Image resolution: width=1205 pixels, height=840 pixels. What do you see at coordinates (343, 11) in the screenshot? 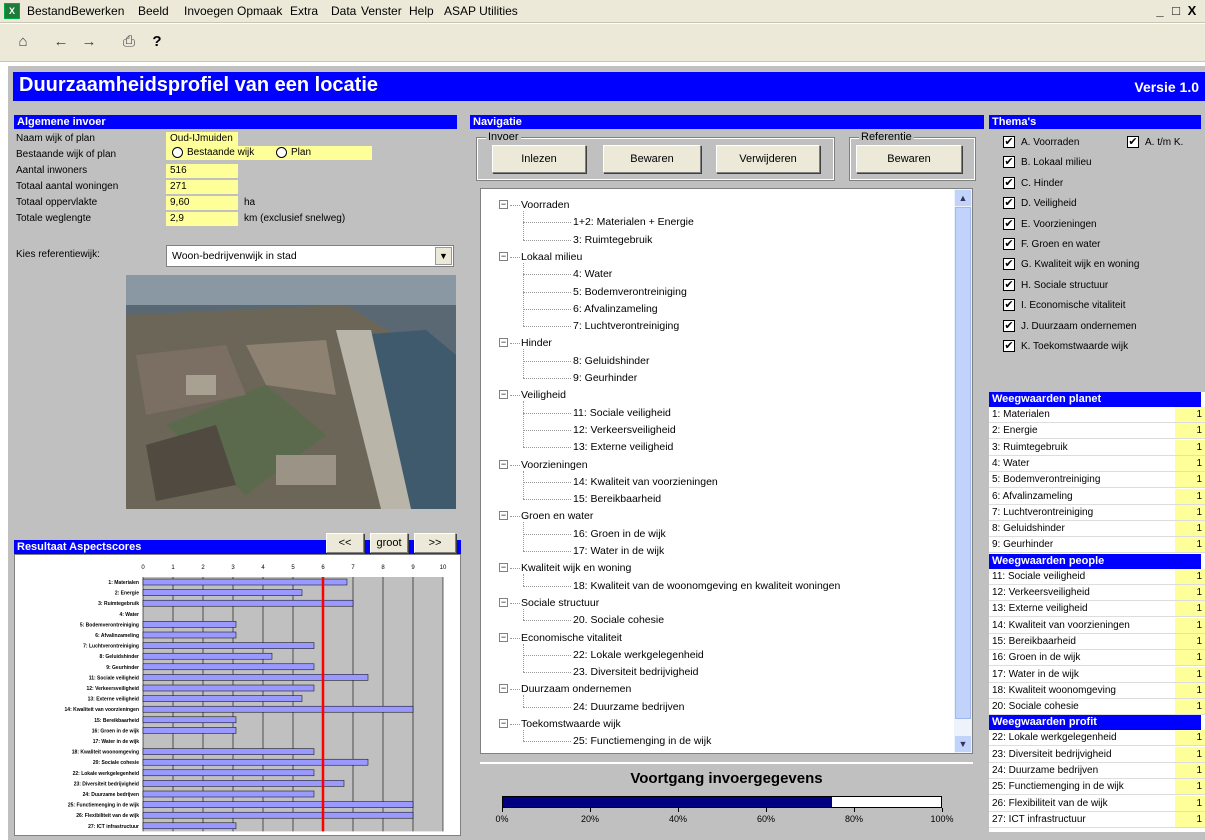
I see `menu-item: Data` at bounding box center [343, 11].